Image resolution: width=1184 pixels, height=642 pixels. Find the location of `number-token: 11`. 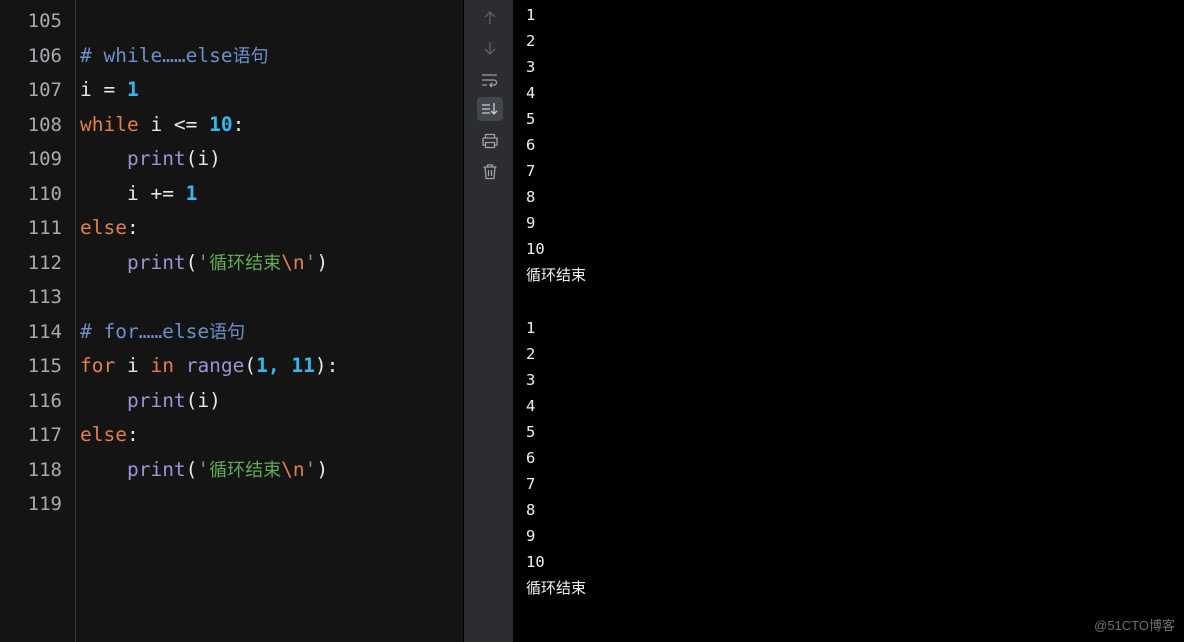

number-token: 11 is located at coordinates (303, 365).